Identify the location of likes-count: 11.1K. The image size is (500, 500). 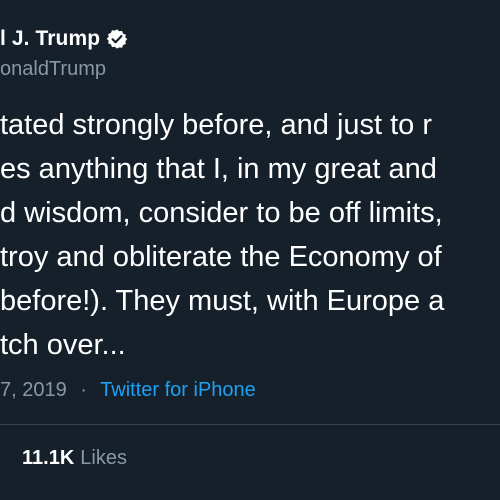
(48, 458).